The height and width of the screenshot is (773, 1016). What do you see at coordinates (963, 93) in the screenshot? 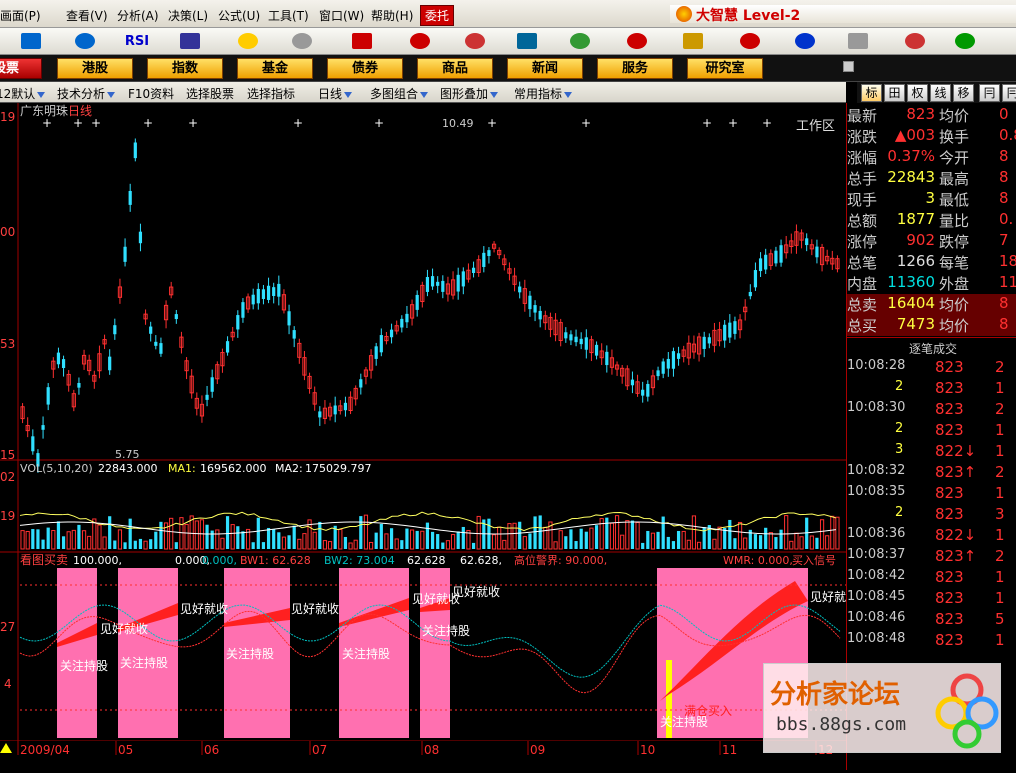
I see `rtab-move: 移` at bounding box center [963, 93].